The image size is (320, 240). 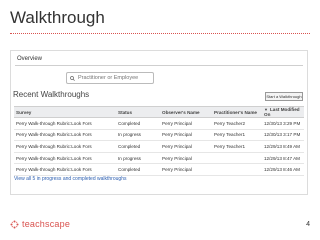 What do you see at coordinates (237, 123) in the screenshot?
I see `cell-practitioner: Perry Teacher2` at bounding box center [237, 123].